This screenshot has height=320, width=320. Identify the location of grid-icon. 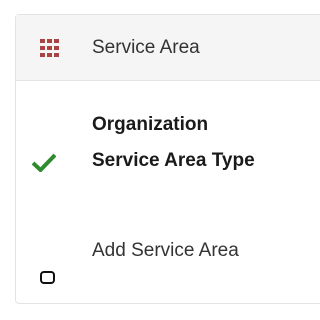
(49, 48).